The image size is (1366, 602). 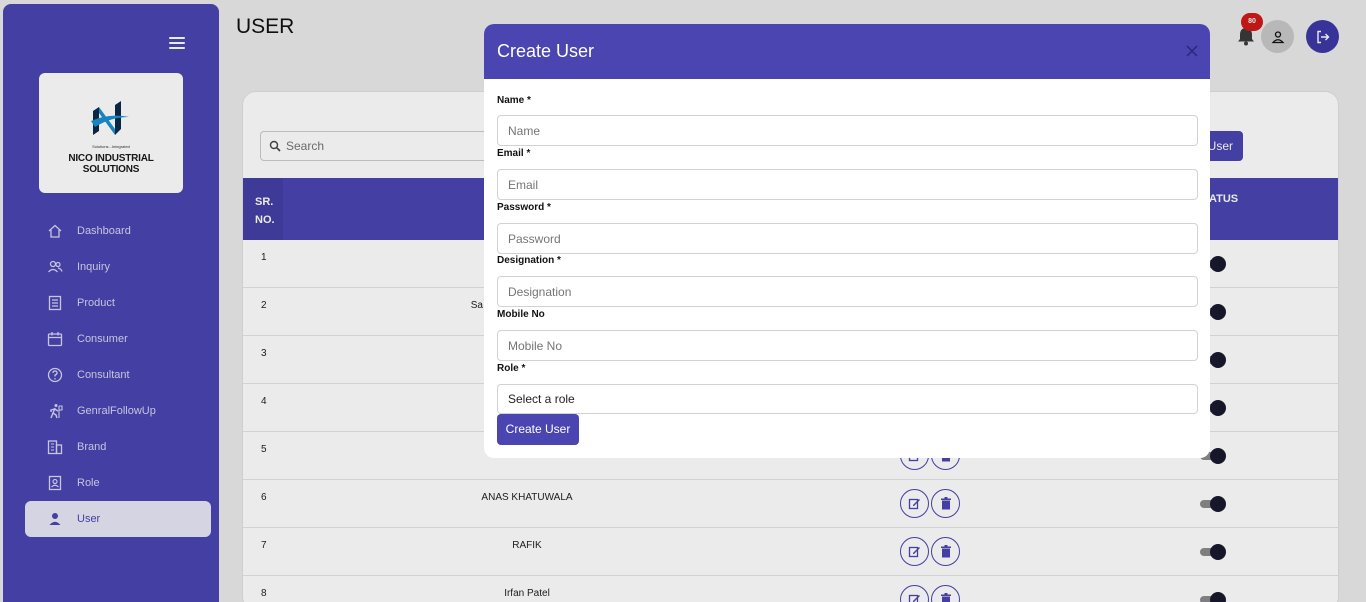 What do you see at coordinates (847, 130) in the screenshot?
I see `name-field` at bounding box center [847, 130].